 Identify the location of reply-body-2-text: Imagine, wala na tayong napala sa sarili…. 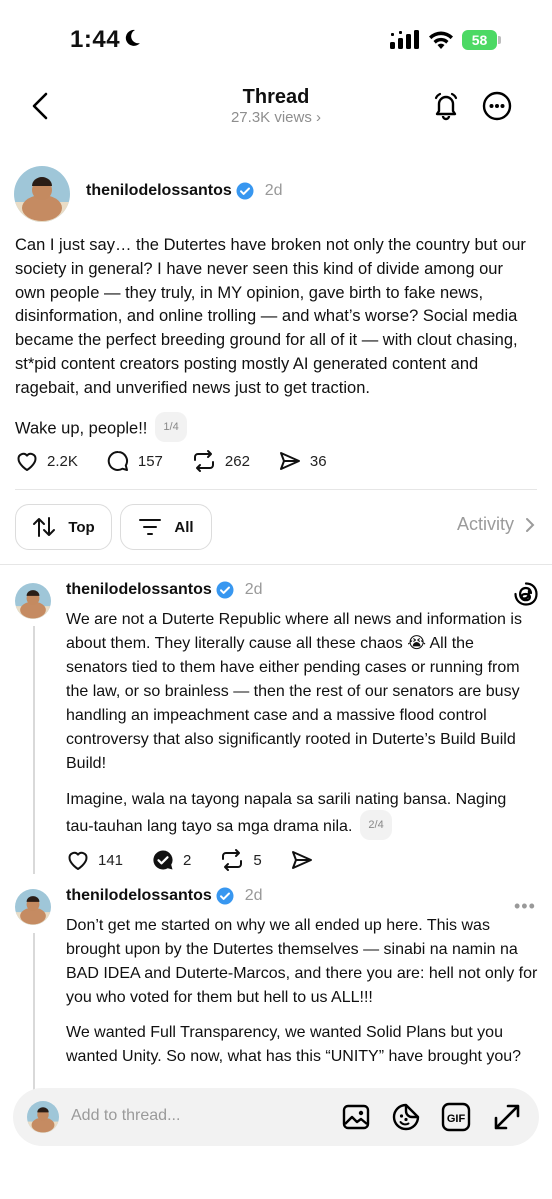
(286, 813).